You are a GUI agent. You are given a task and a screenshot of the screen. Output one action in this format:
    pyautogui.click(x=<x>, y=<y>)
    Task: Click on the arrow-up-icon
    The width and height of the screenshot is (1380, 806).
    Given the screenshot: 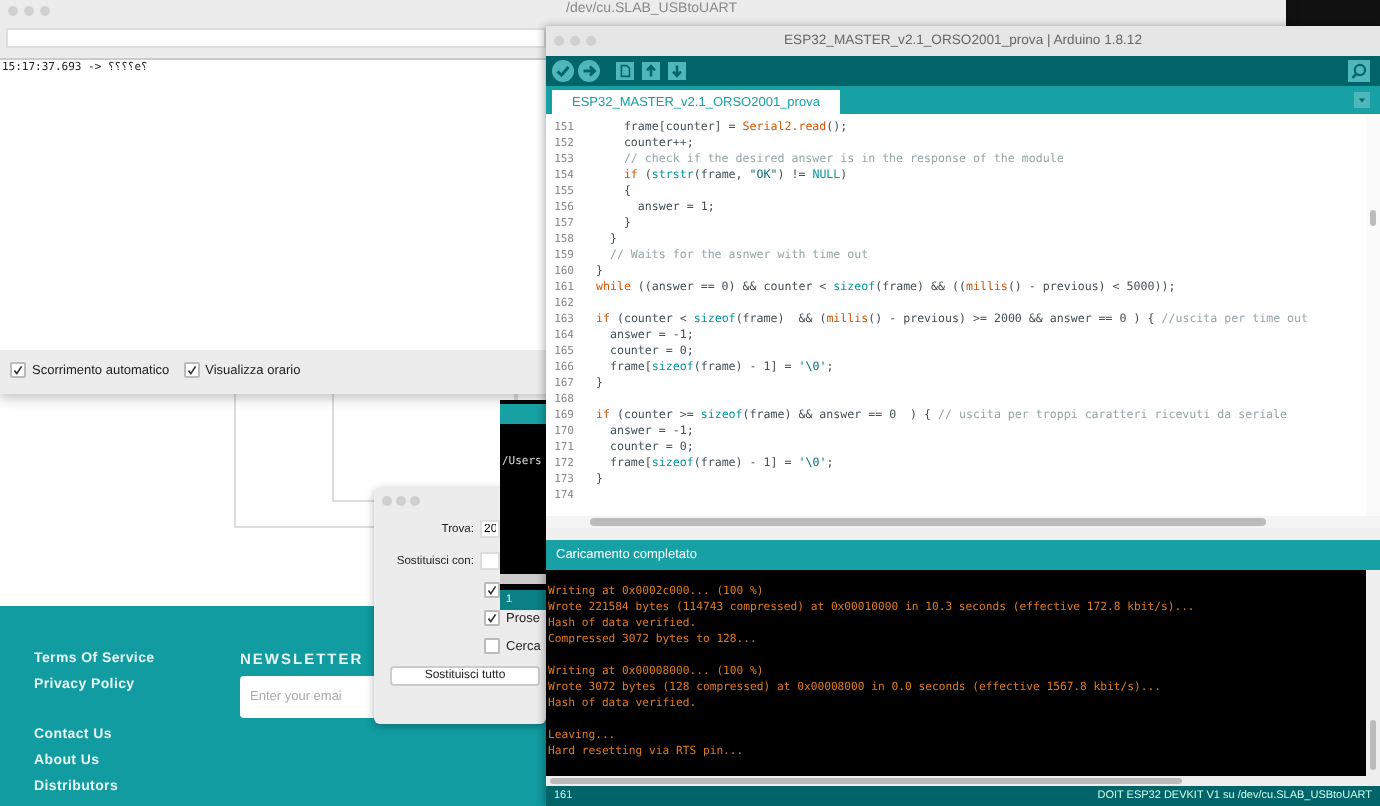 What is the action you would take?
    pyautogui.click(x=651, y=71)
    